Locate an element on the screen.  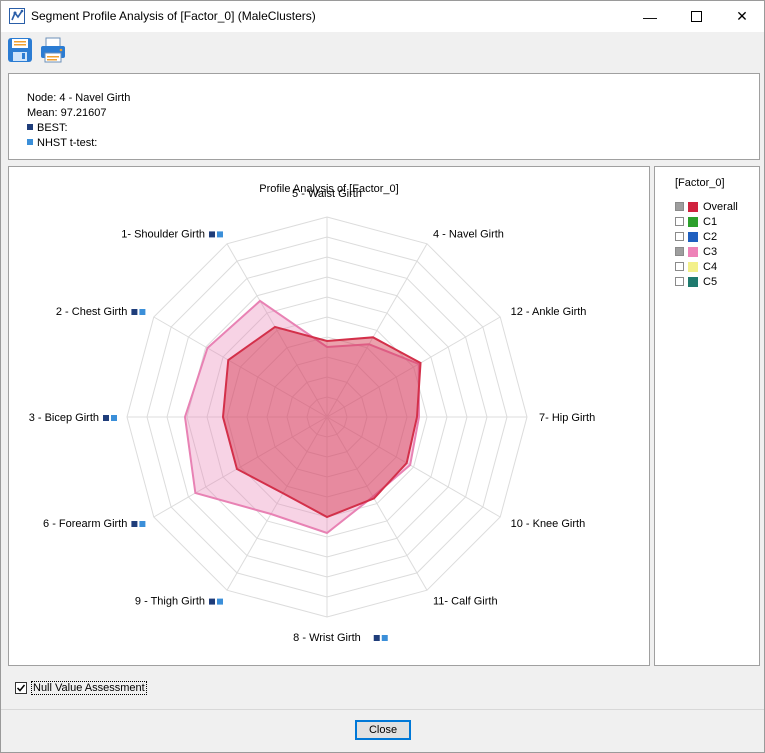
axis-label: 7- Hip Girth is located at coordinates (567, 418).